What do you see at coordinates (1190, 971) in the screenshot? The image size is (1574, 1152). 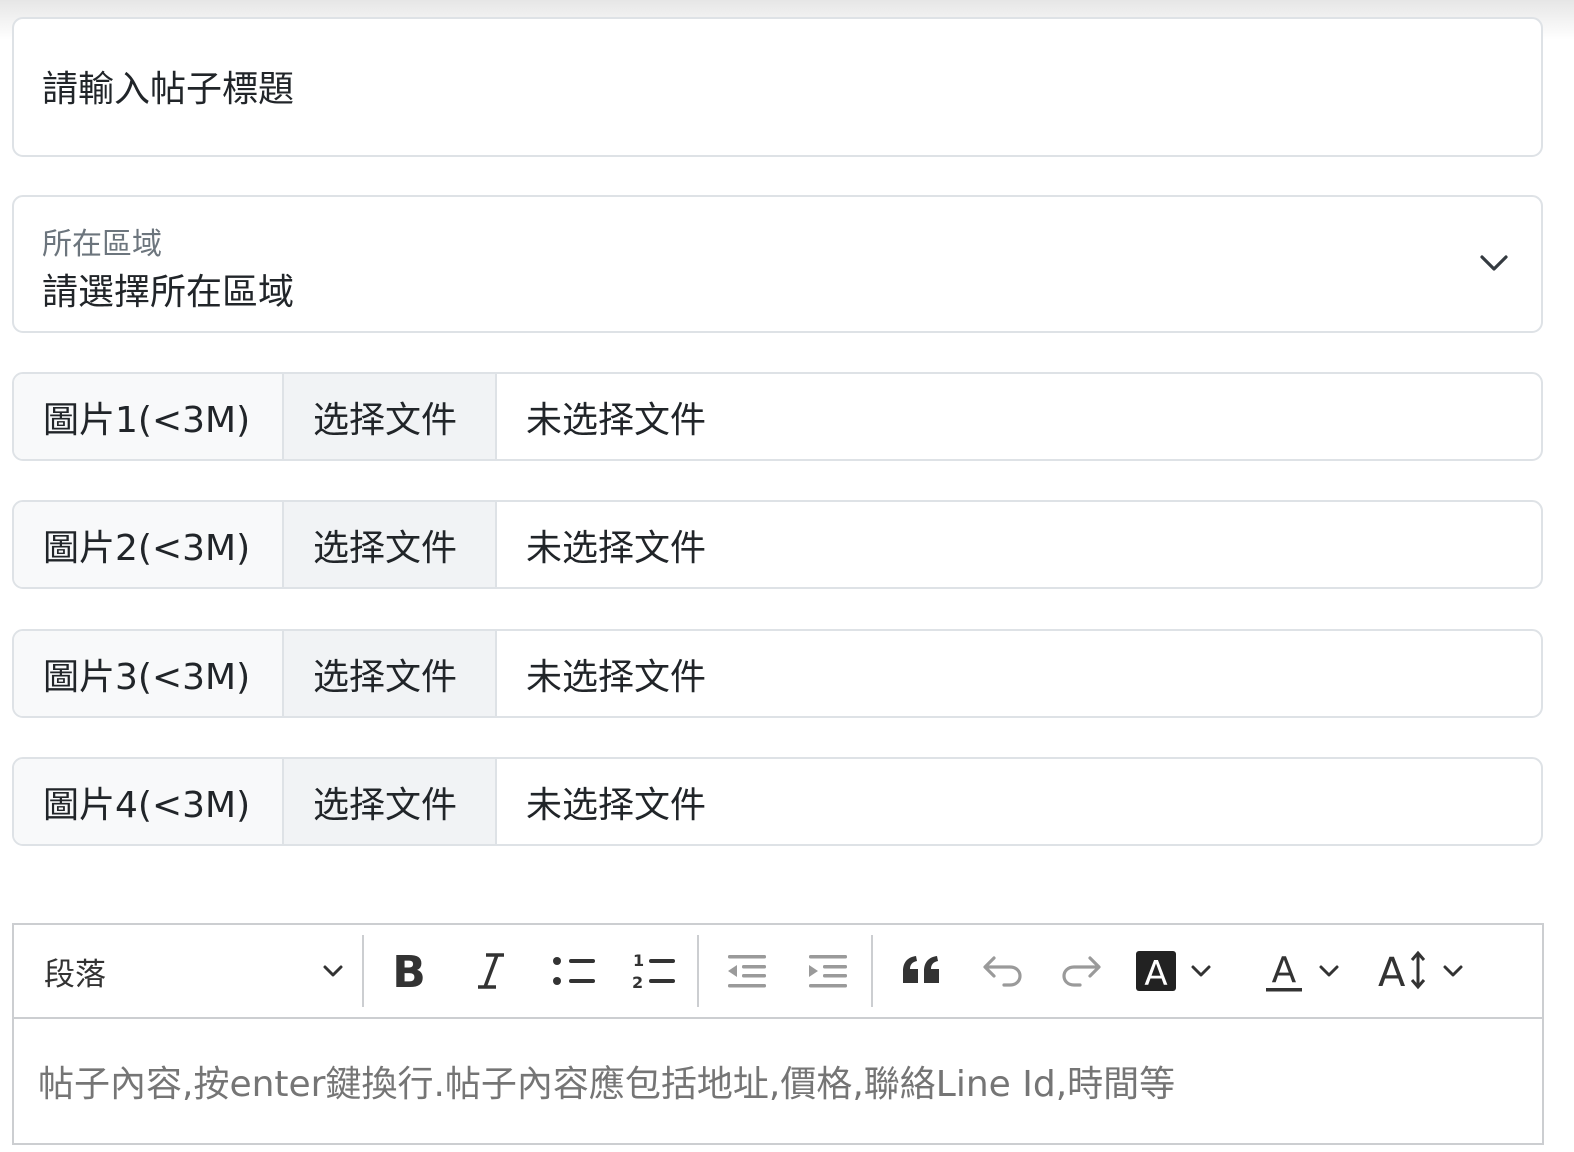 I see `font-background-color-dropdown: A` at bounding box center [1190, 971].